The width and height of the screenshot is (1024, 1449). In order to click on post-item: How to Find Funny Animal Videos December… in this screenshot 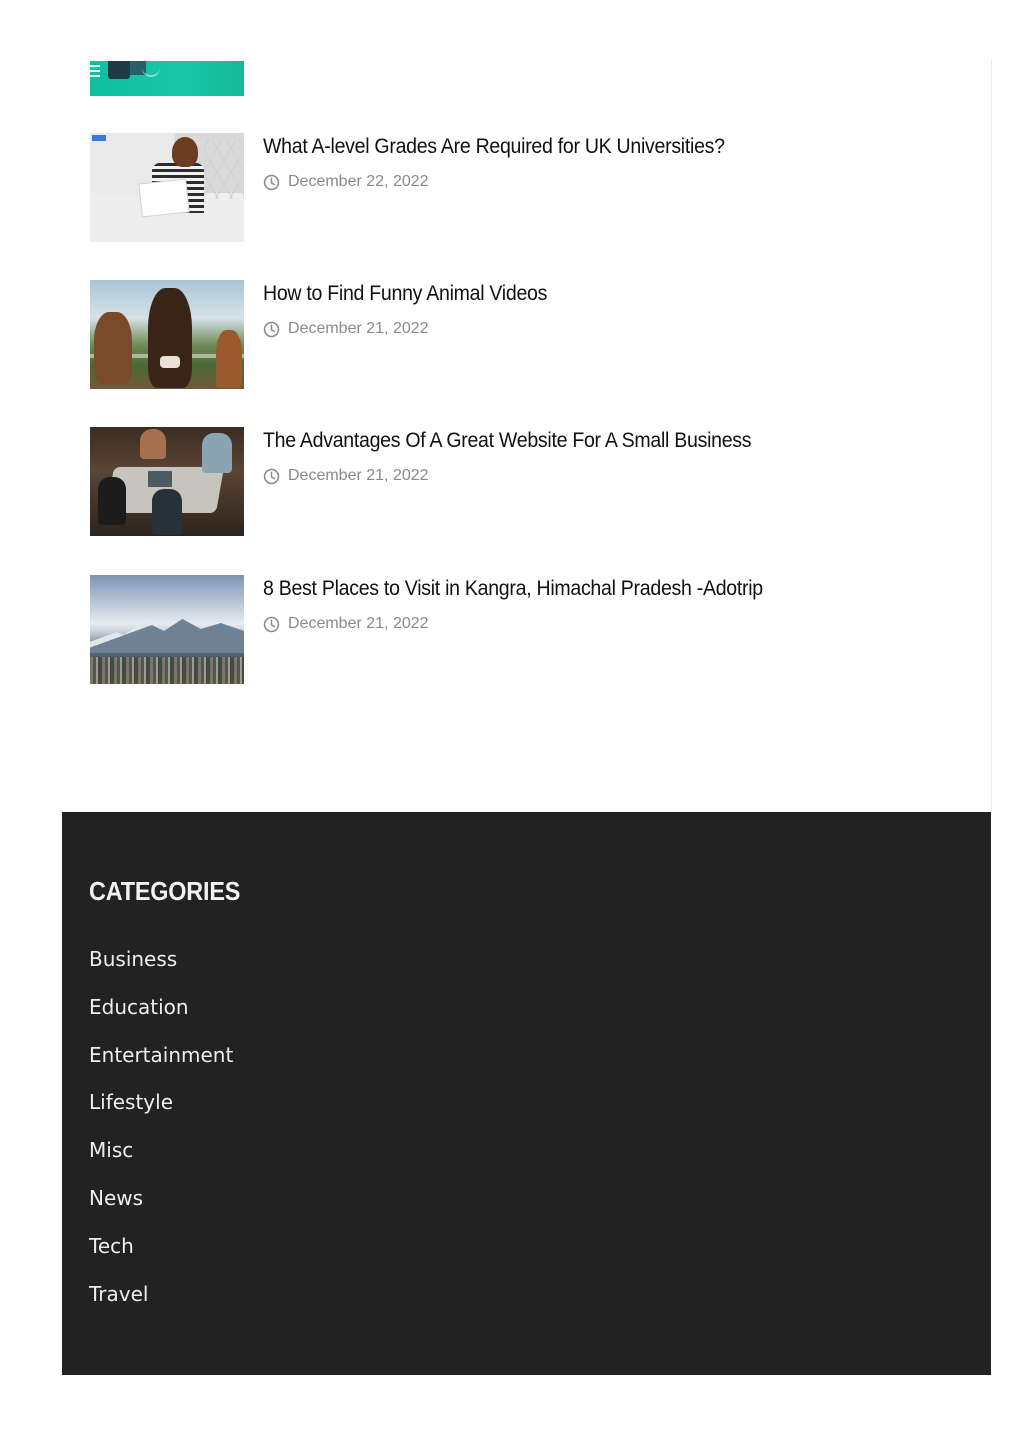, I will do `click(530, 335)`.